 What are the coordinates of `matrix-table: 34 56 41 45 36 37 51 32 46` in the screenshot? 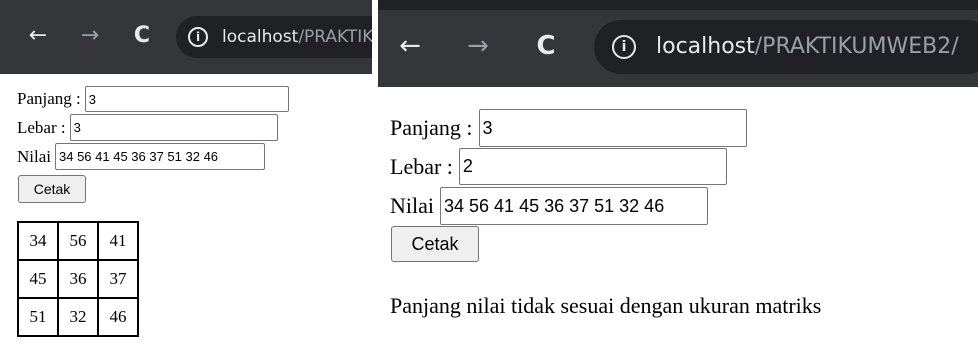 It's located at (78, 279).